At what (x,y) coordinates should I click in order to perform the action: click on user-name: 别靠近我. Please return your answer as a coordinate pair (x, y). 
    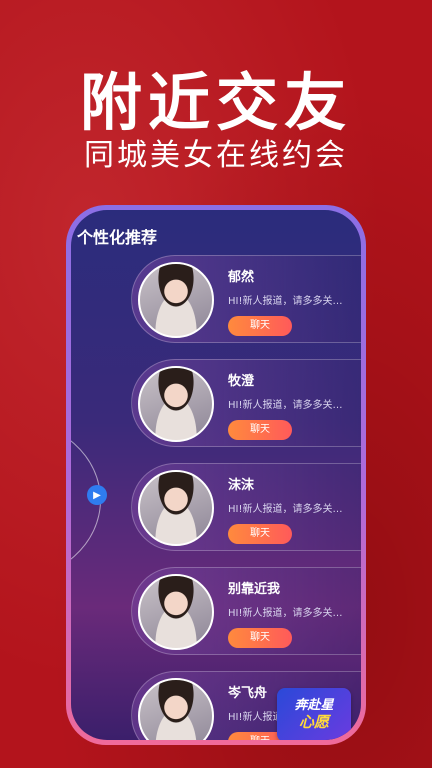
    Looking at the image, I should click on (254, 589).